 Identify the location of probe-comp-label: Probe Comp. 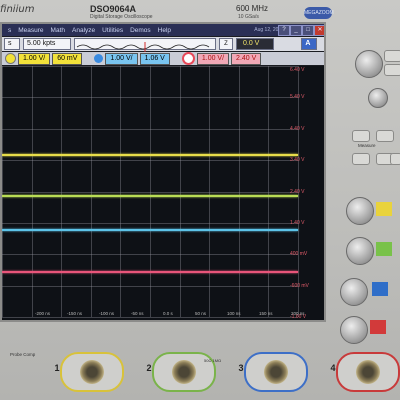
(23, 354).